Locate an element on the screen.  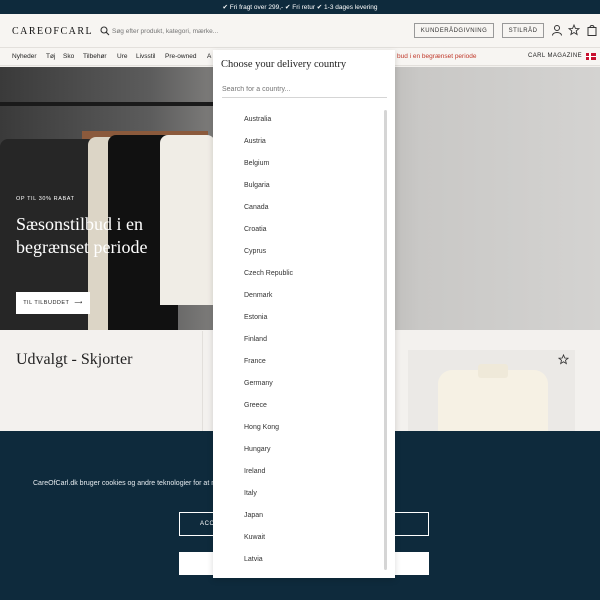
site-logo: CAREOFCARL is located at coordinates (52, 31).